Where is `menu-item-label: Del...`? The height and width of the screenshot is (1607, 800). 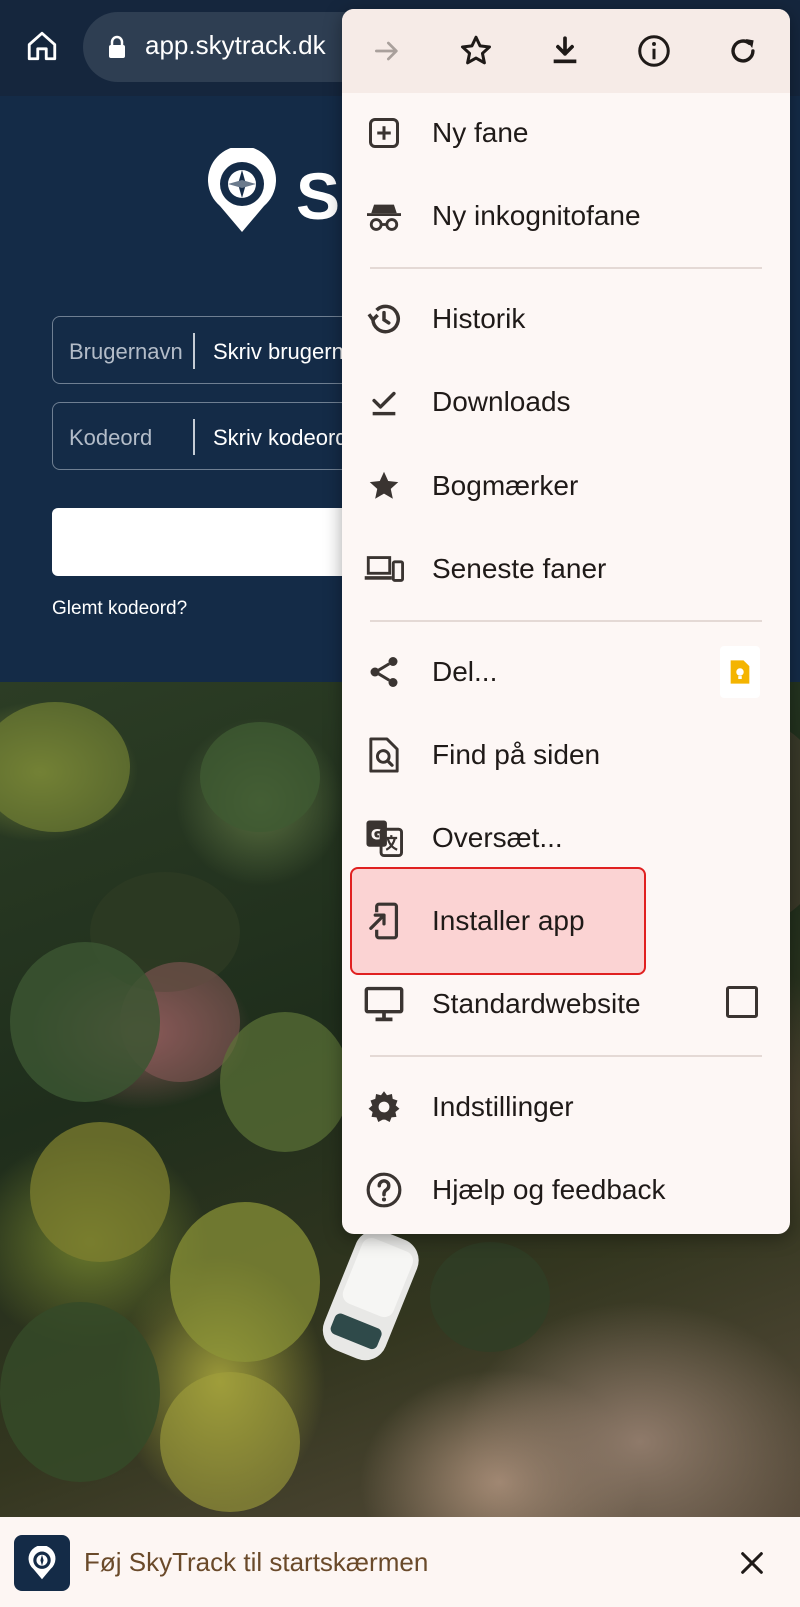
menu-item-label: Del... is located at coordinates (465, 671).